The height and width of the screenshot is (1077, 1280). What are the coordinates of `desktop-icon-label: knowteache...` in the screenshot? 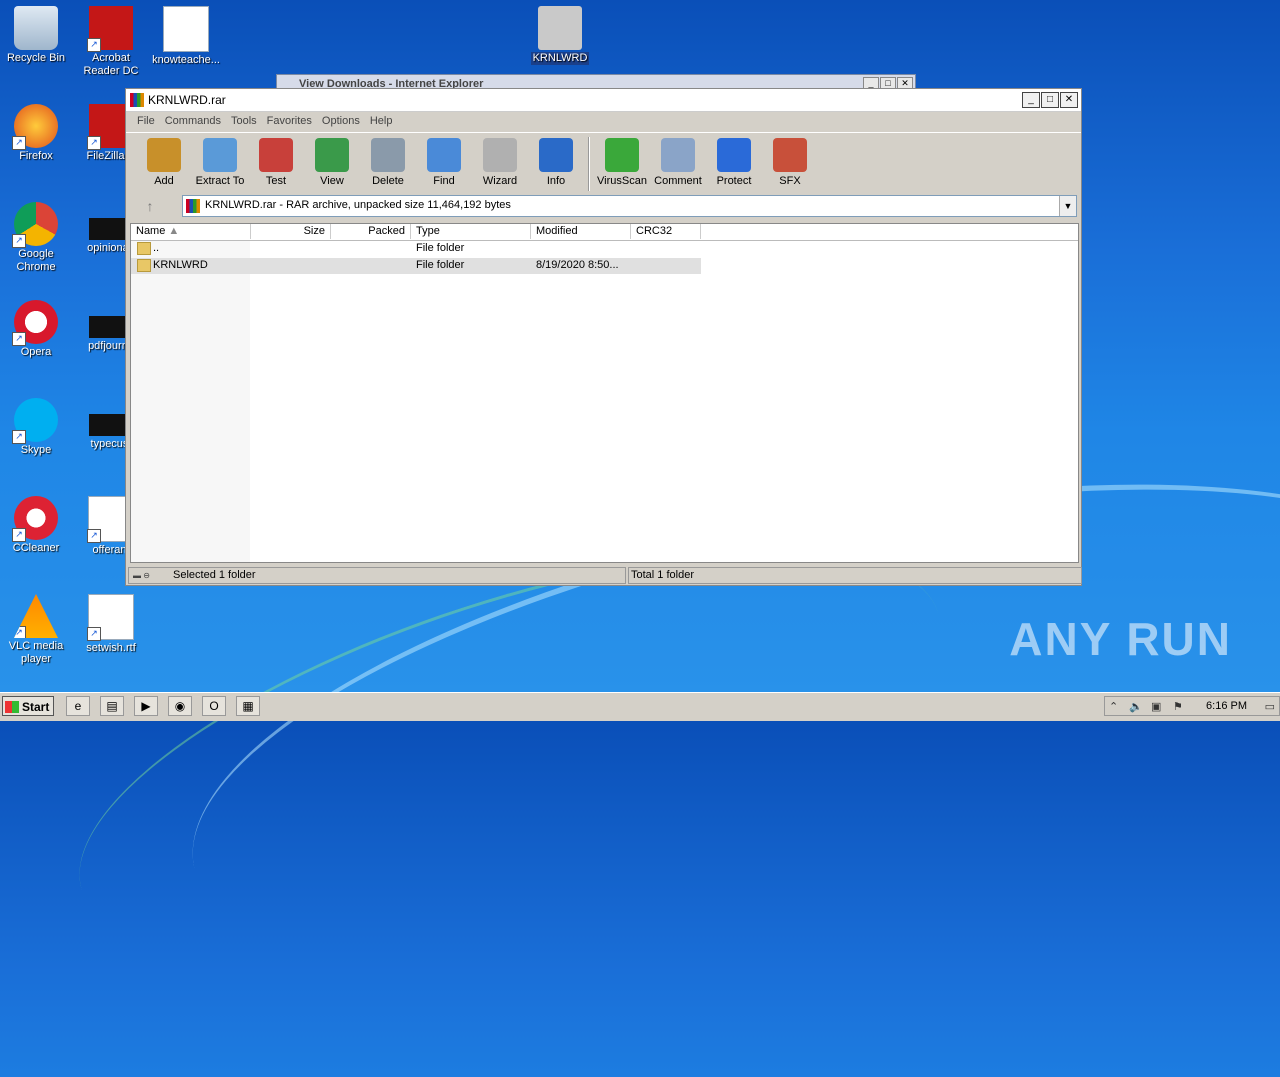 It's located at (186, 60).